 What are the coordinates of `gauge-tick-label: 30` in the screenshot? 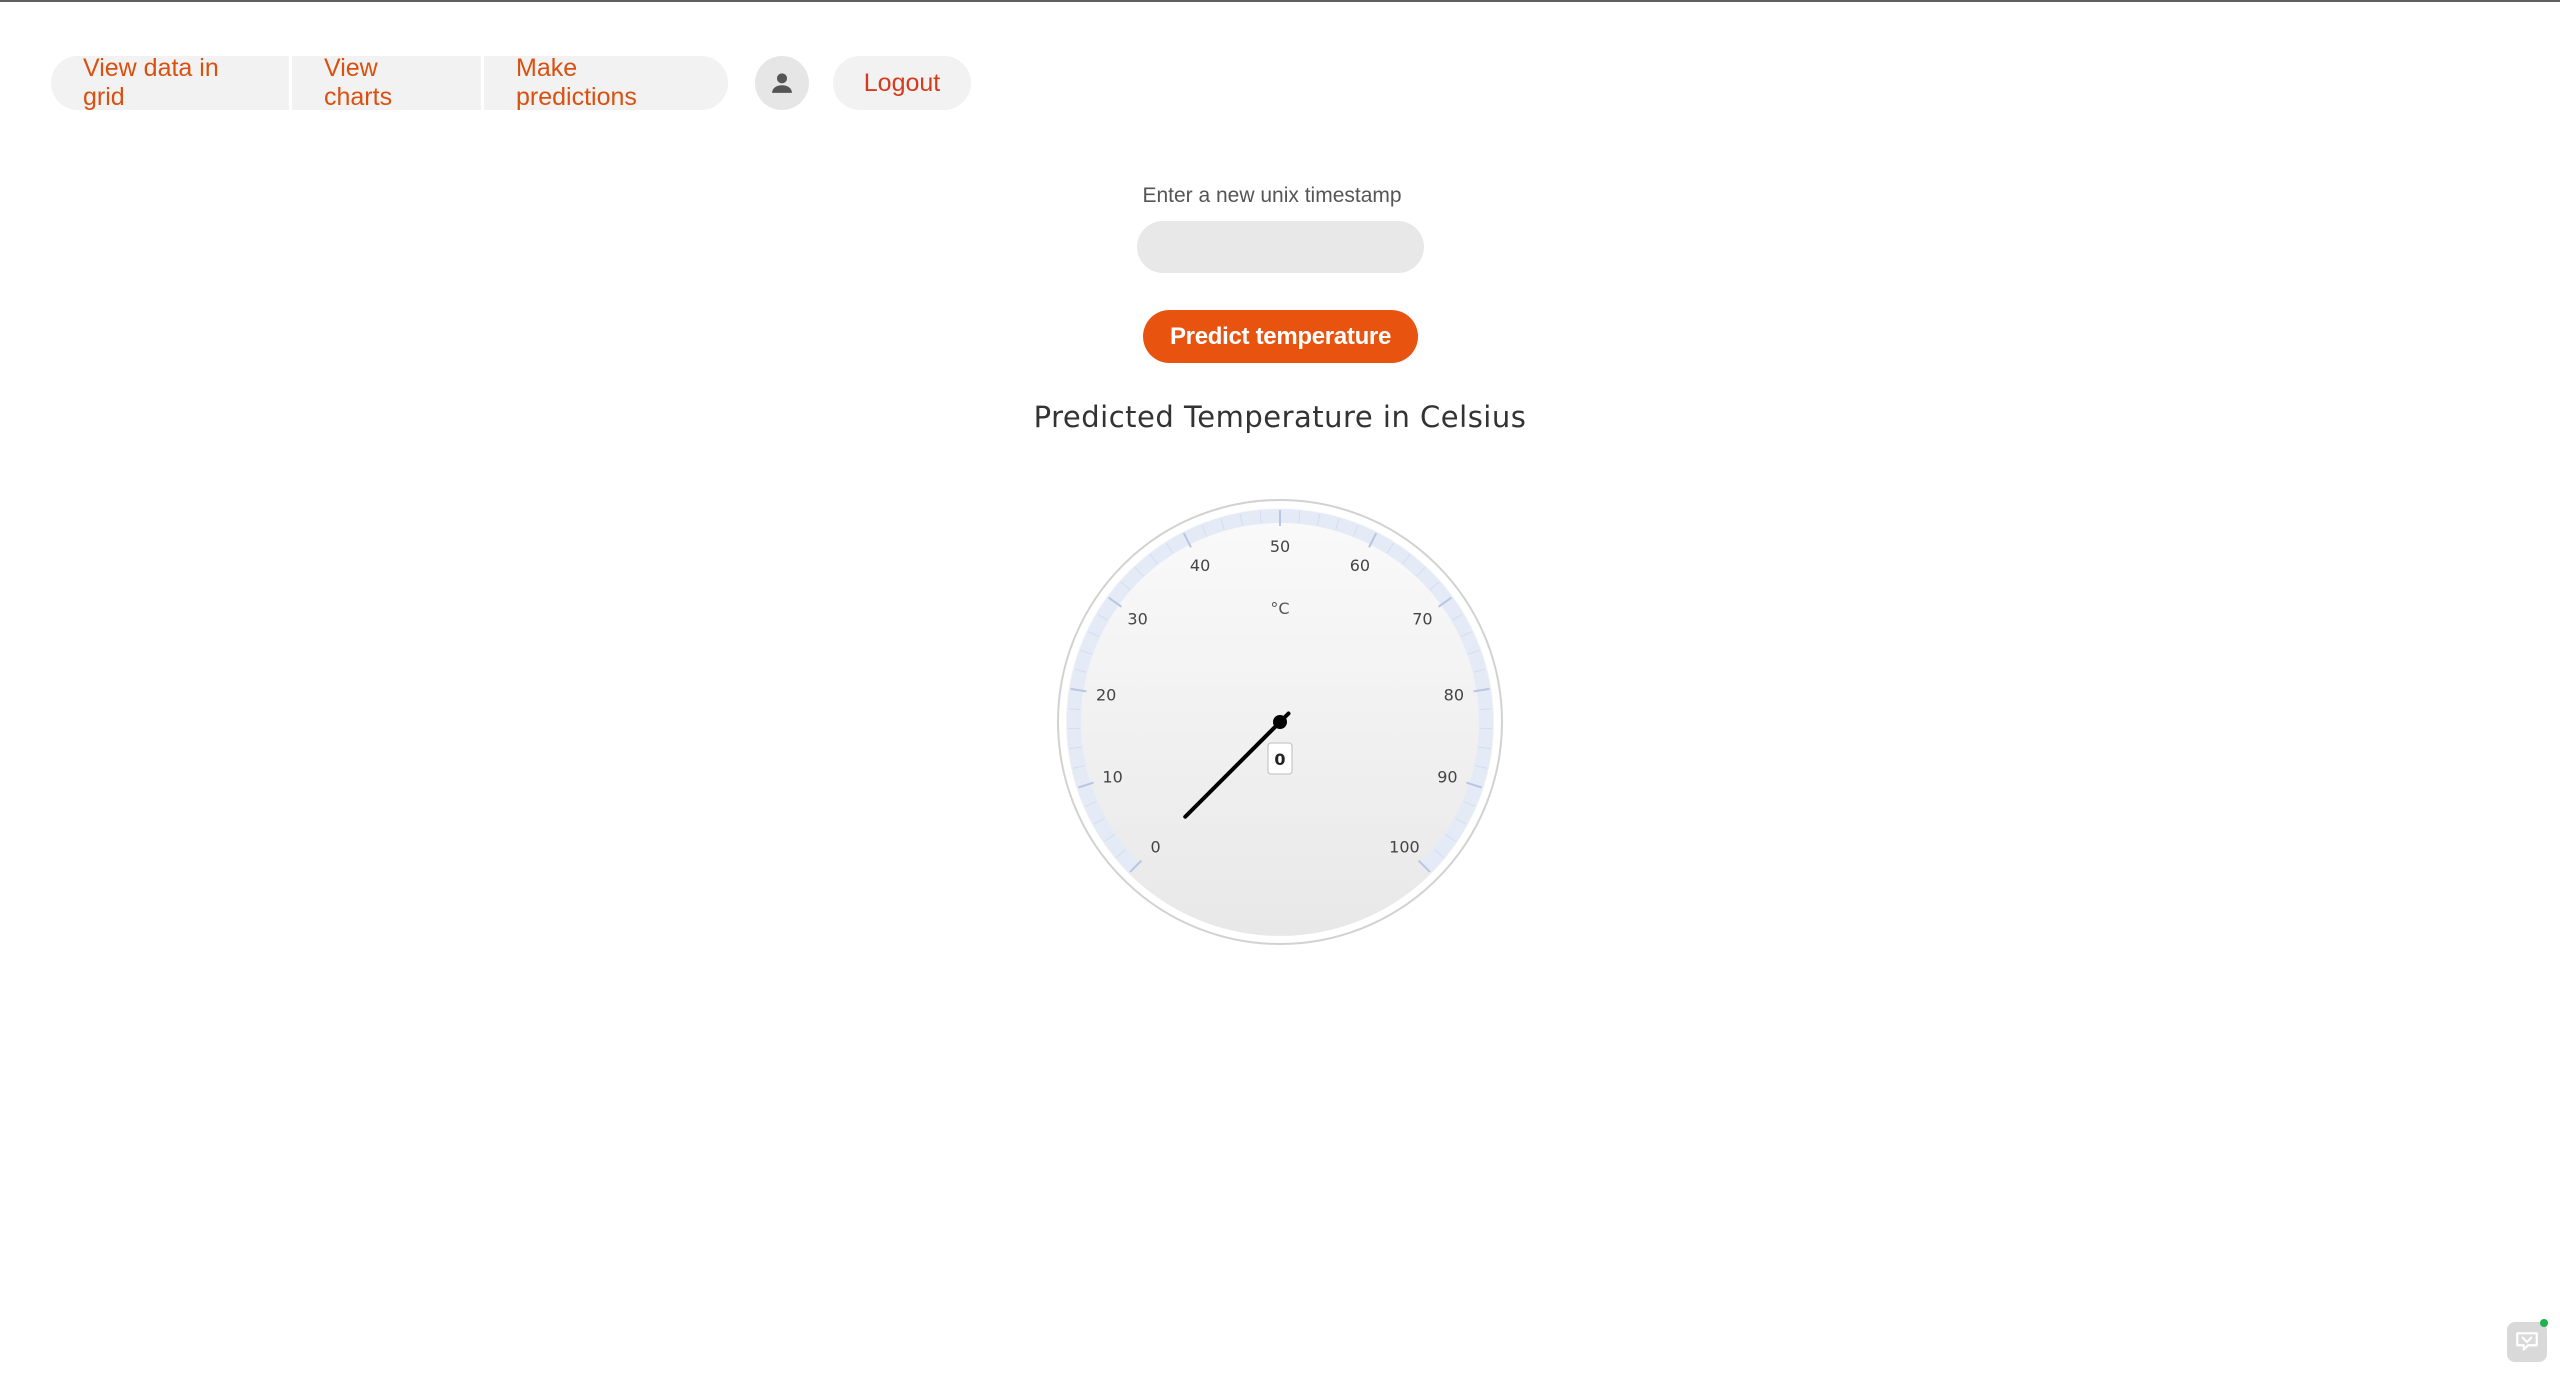 It's located at (1137, 619).